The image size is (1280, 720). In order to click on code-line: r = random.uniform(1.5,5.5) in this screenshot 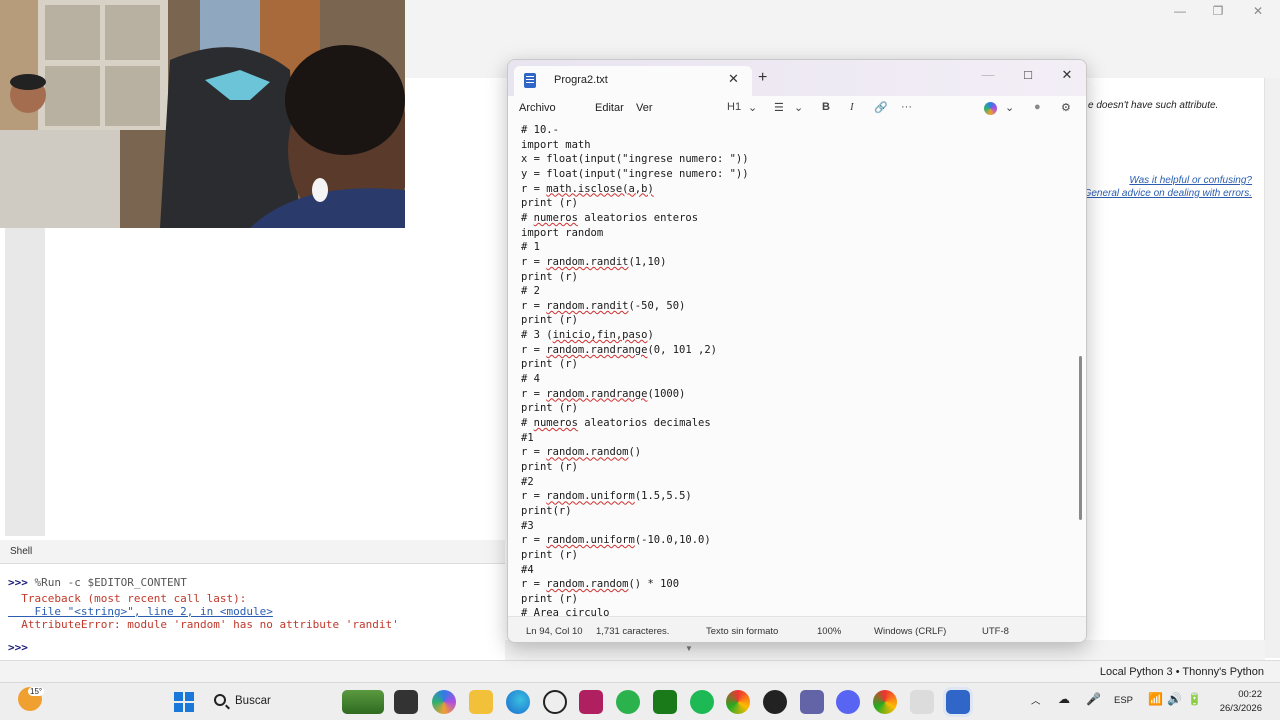, I will do `click(606, 496)`.